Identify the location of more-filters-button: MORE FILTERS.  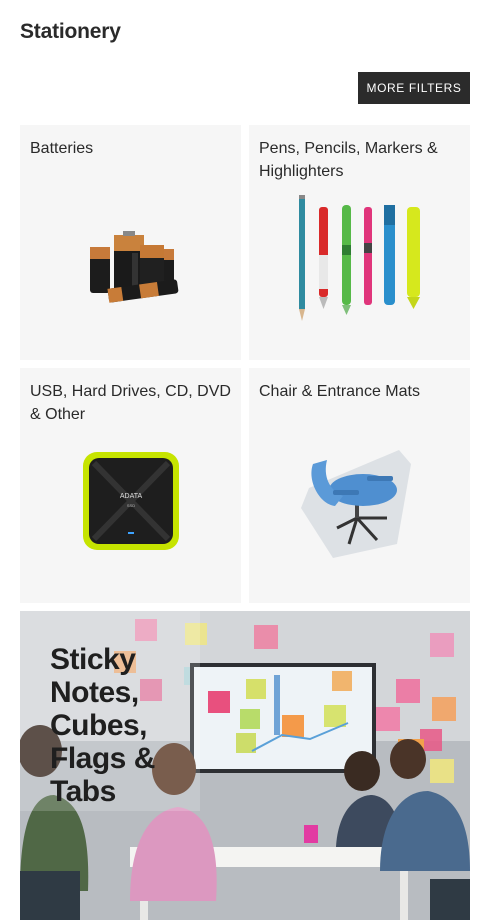
(414, 88).